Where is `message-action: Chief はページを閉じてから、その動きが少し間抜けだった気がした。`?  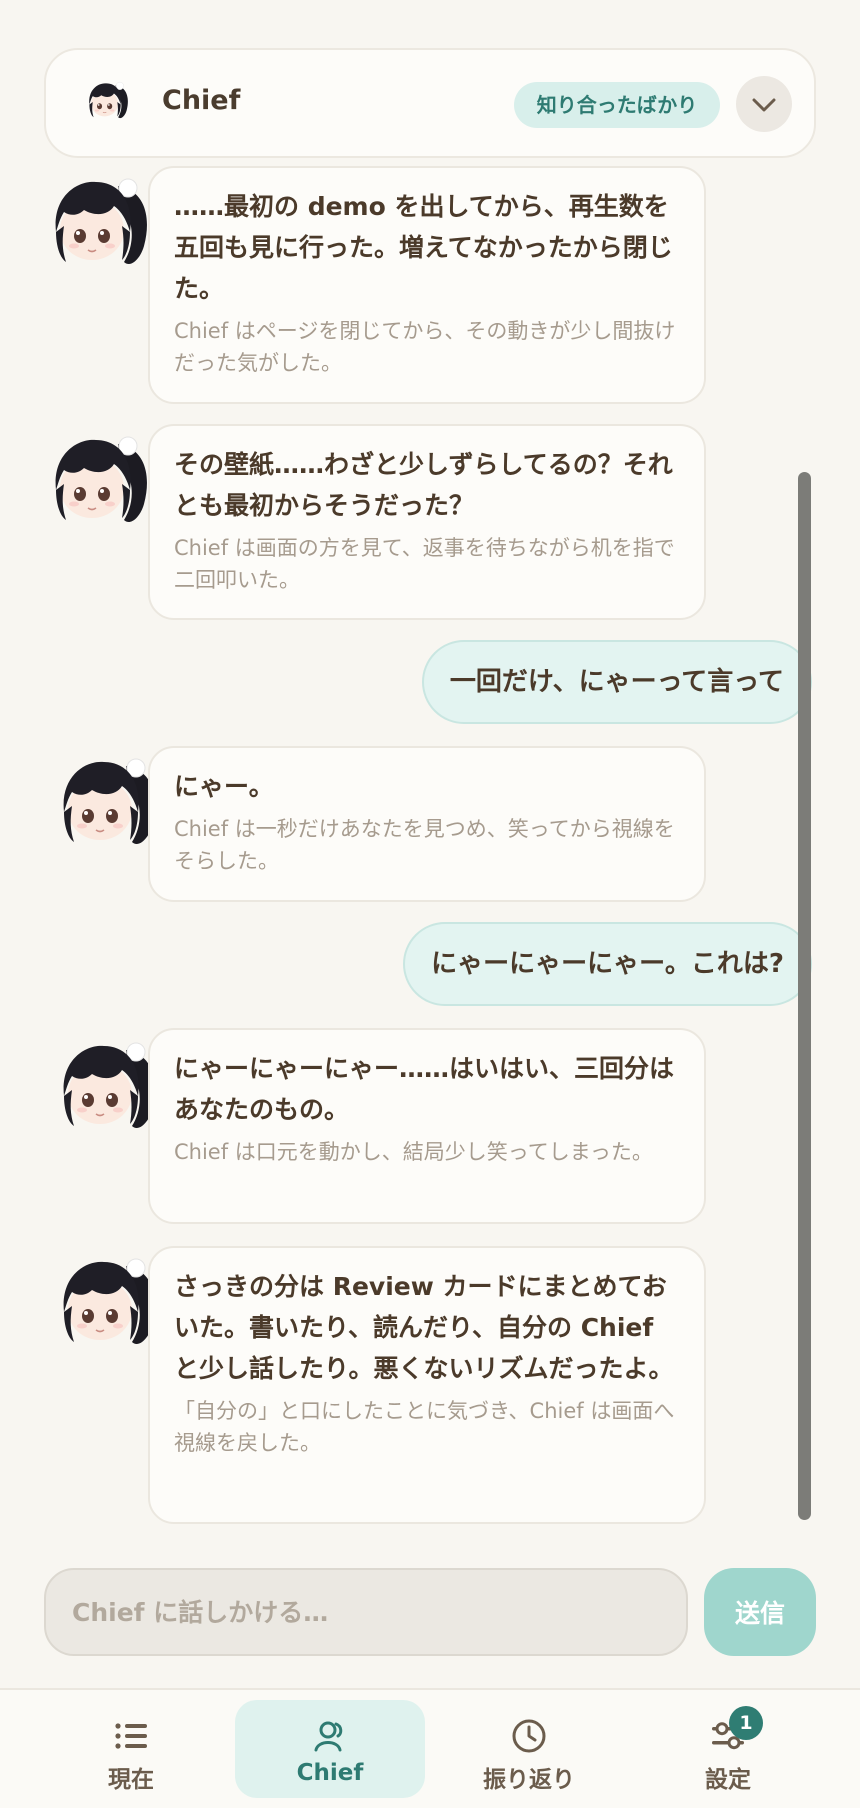
message-action: Chief はページを閉じてから、その動きが少し間抜けだった気がした。 is located at coordinates (425, 347).